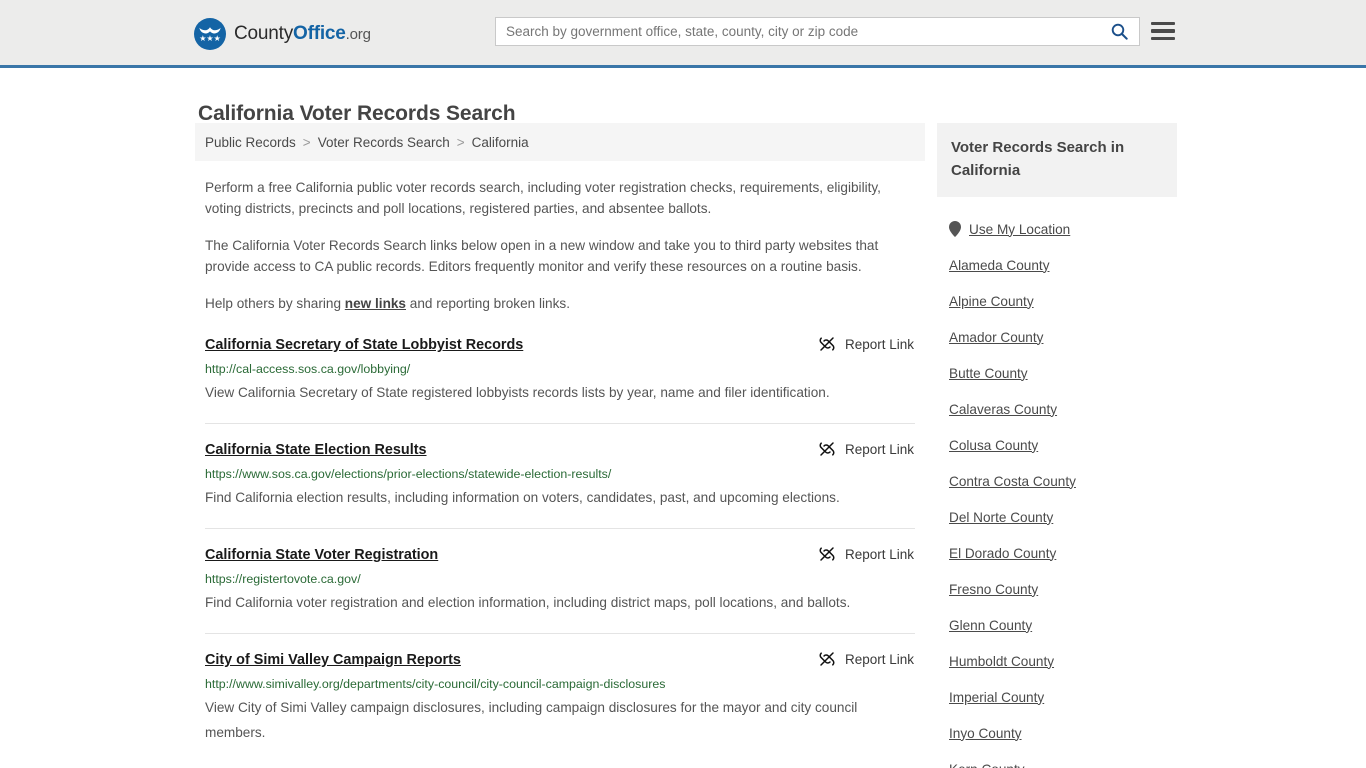 Image resolution: width=1366 pixels, height=768 pixels. I want to click on sidebar-item-county: Fresno County, so click(1063, 589).